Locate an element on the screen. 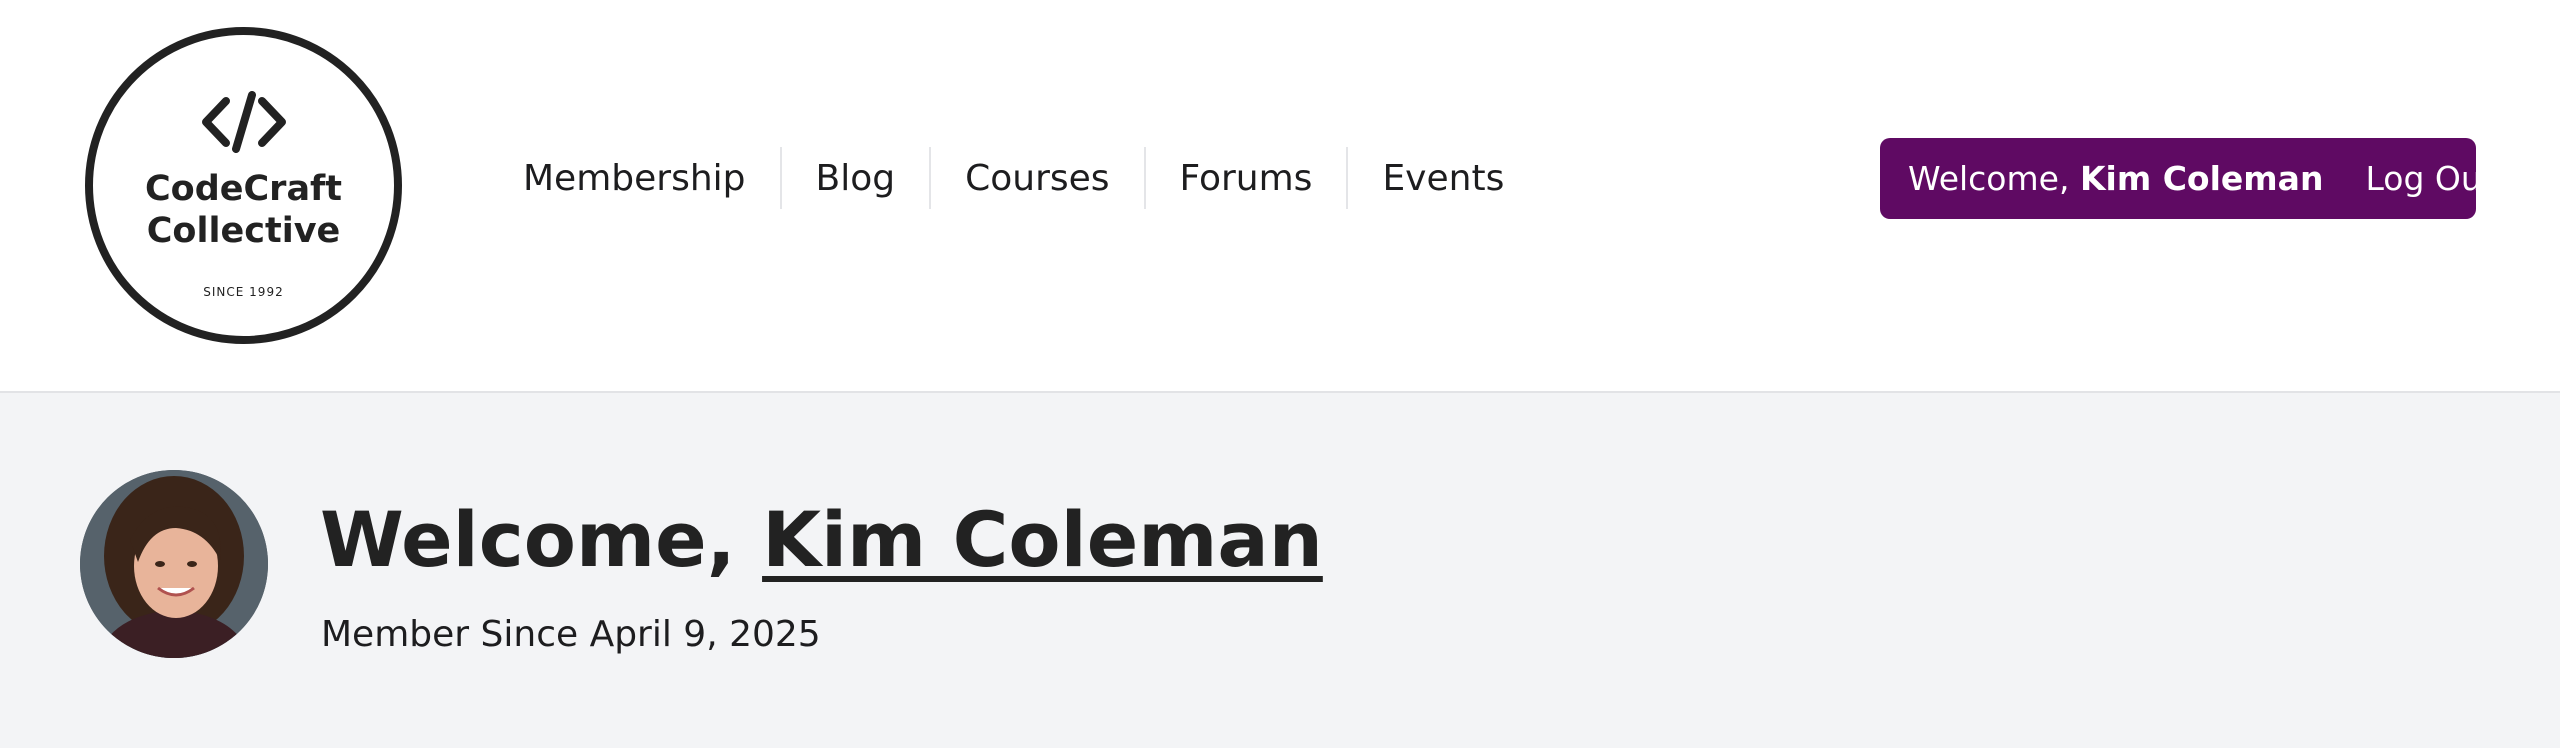 Image resolution: width=2560 pixels, height=748 pixels. main-nav: Membership Blog Courses Forums Events is located at coordinates (1014, 178).